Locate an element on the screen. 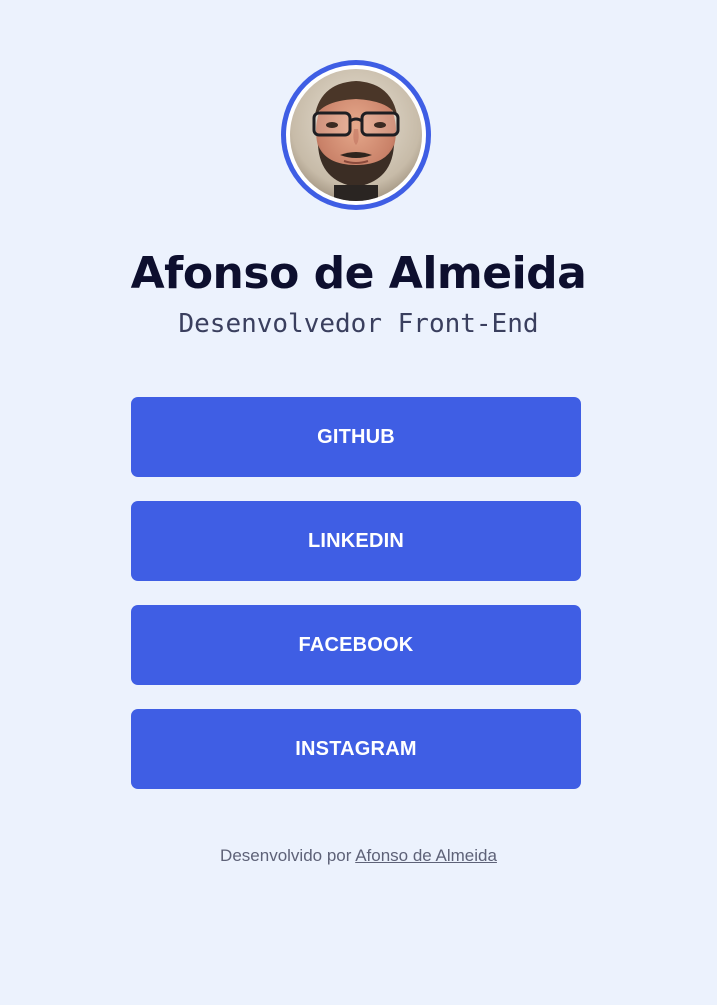 The height and width of the screenshot is (1005, 717). footer: Desenvolvido por Afonso de Almeida is located at coordinates (358, 856).